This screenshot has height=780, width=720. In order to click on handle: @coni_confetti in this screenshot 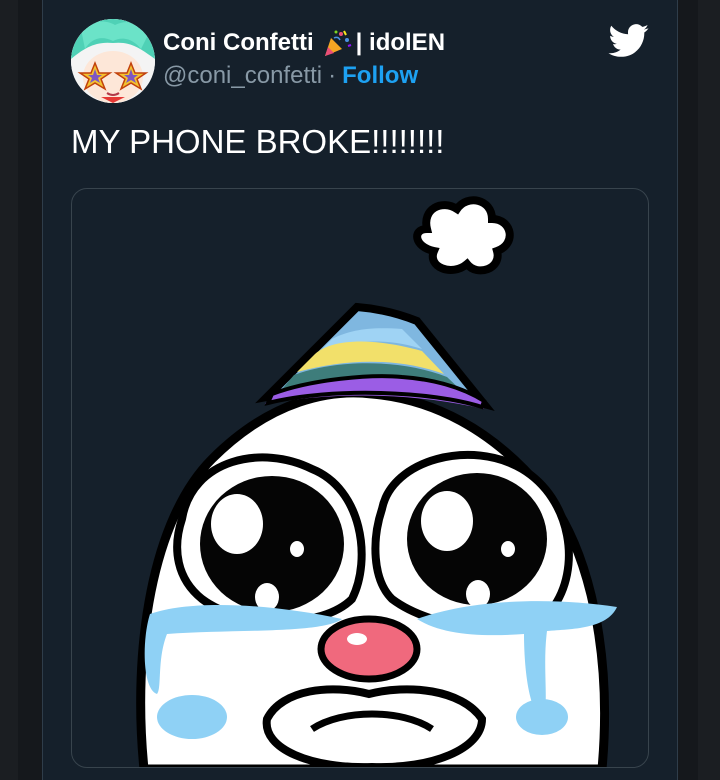, I will do `click(242, 76)`.